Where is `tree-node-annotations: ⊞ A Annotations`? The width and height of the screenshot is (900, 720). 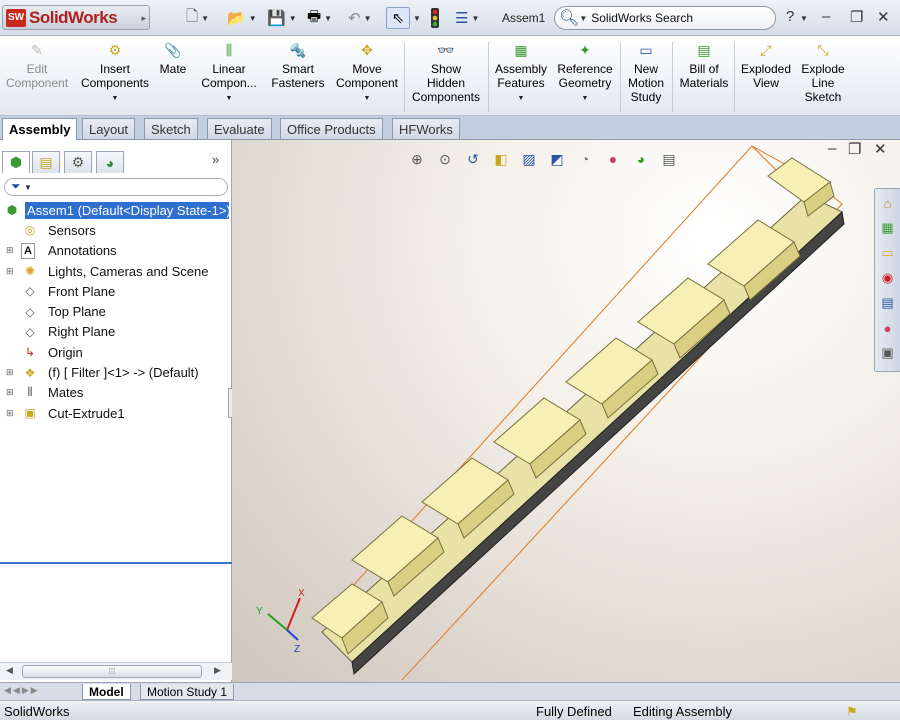
tree-node-annotations: ⊞ A Annotations is located at coordinates (116, 251).